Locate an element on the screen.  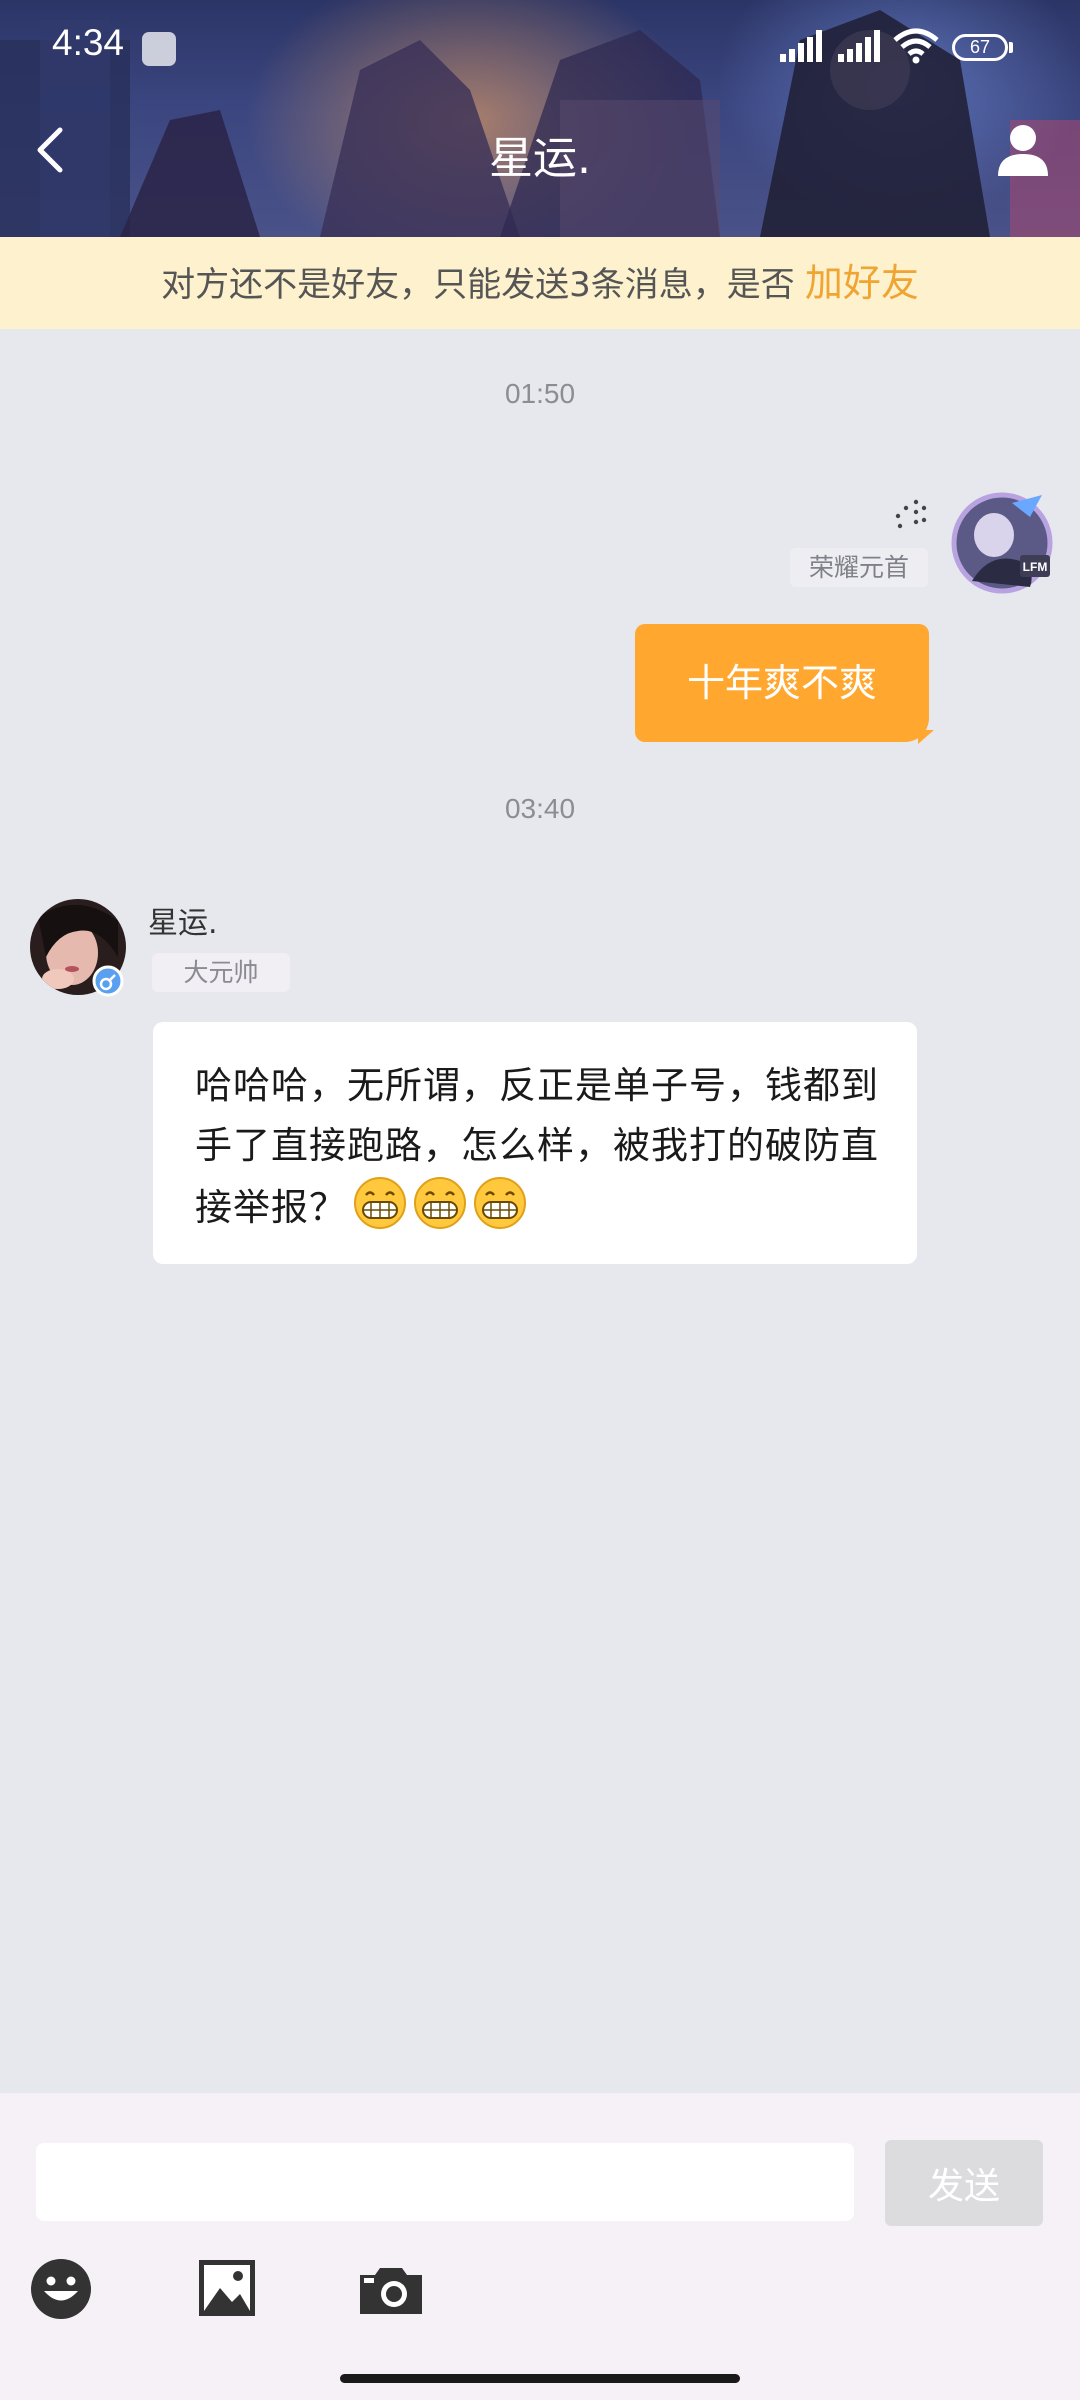
message-timestamp: 01:50 is located at coordinates (540, 393).